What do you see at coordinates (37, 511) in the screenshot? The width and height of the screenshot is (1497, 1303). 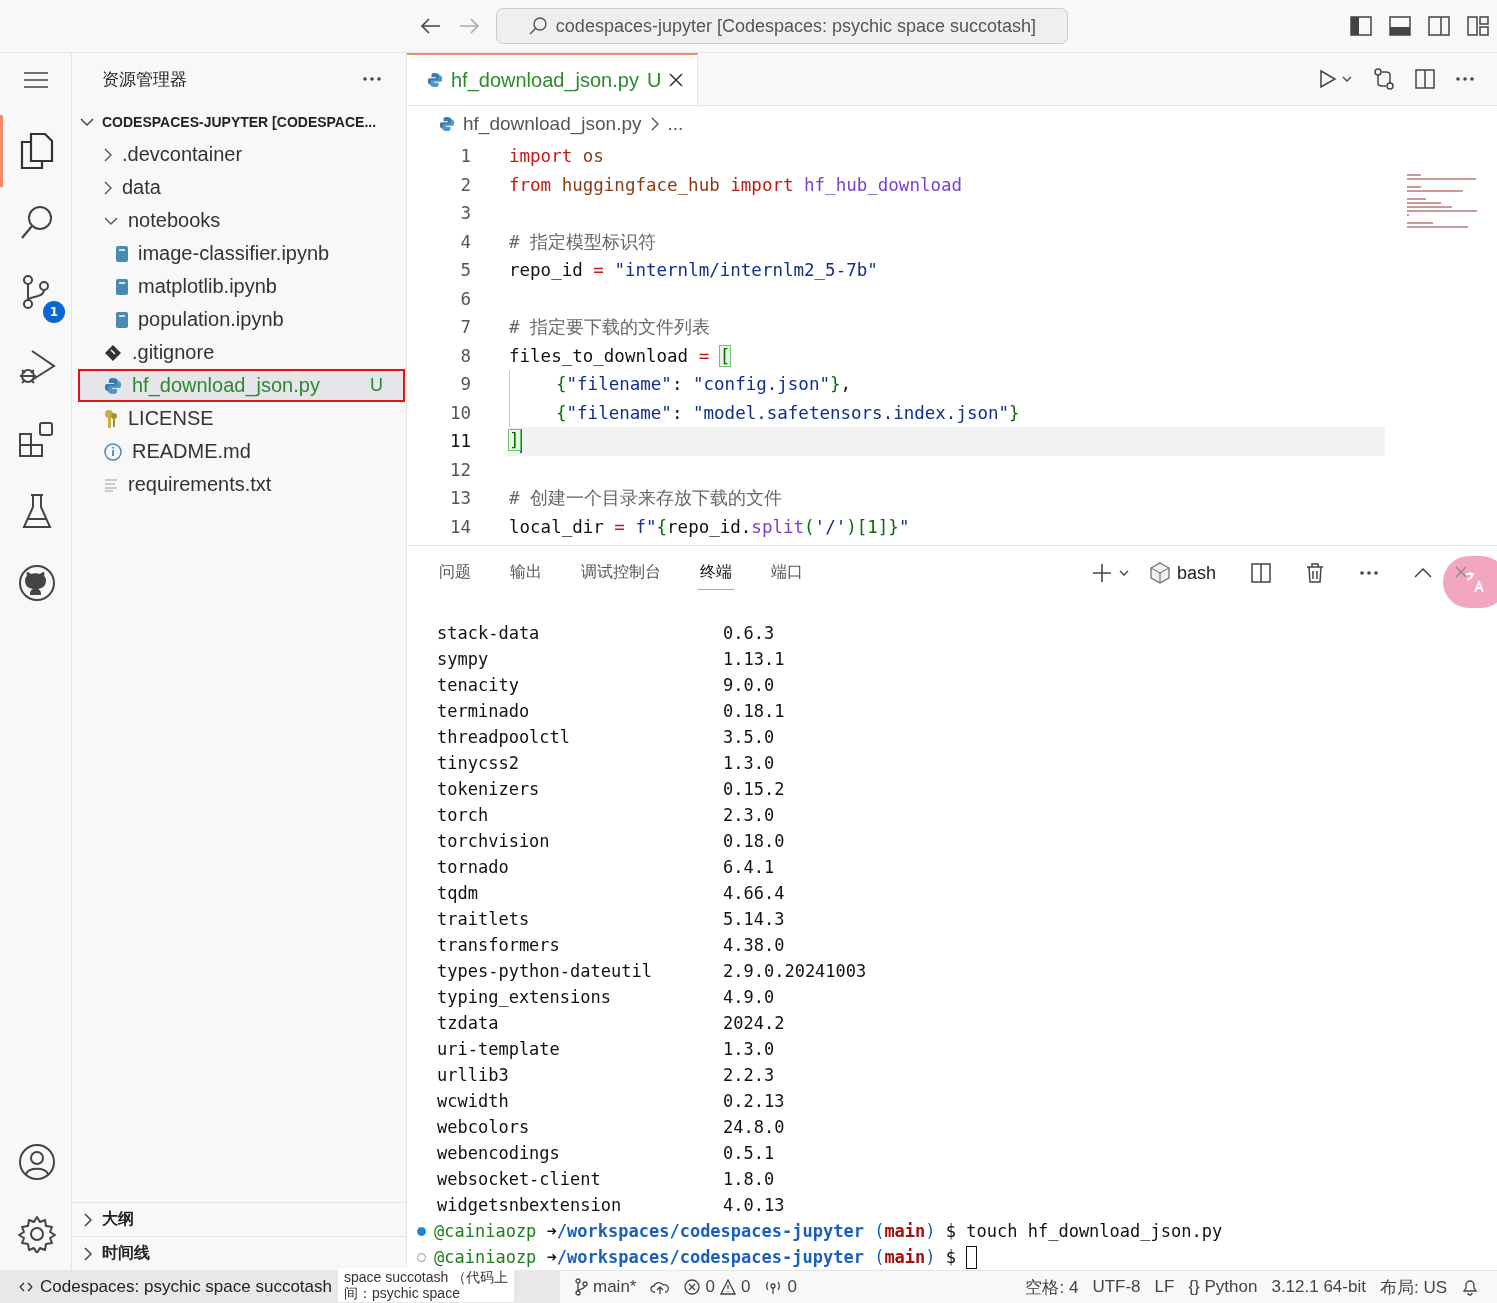 I see `flask-icon` at bounding box center [37, 511].